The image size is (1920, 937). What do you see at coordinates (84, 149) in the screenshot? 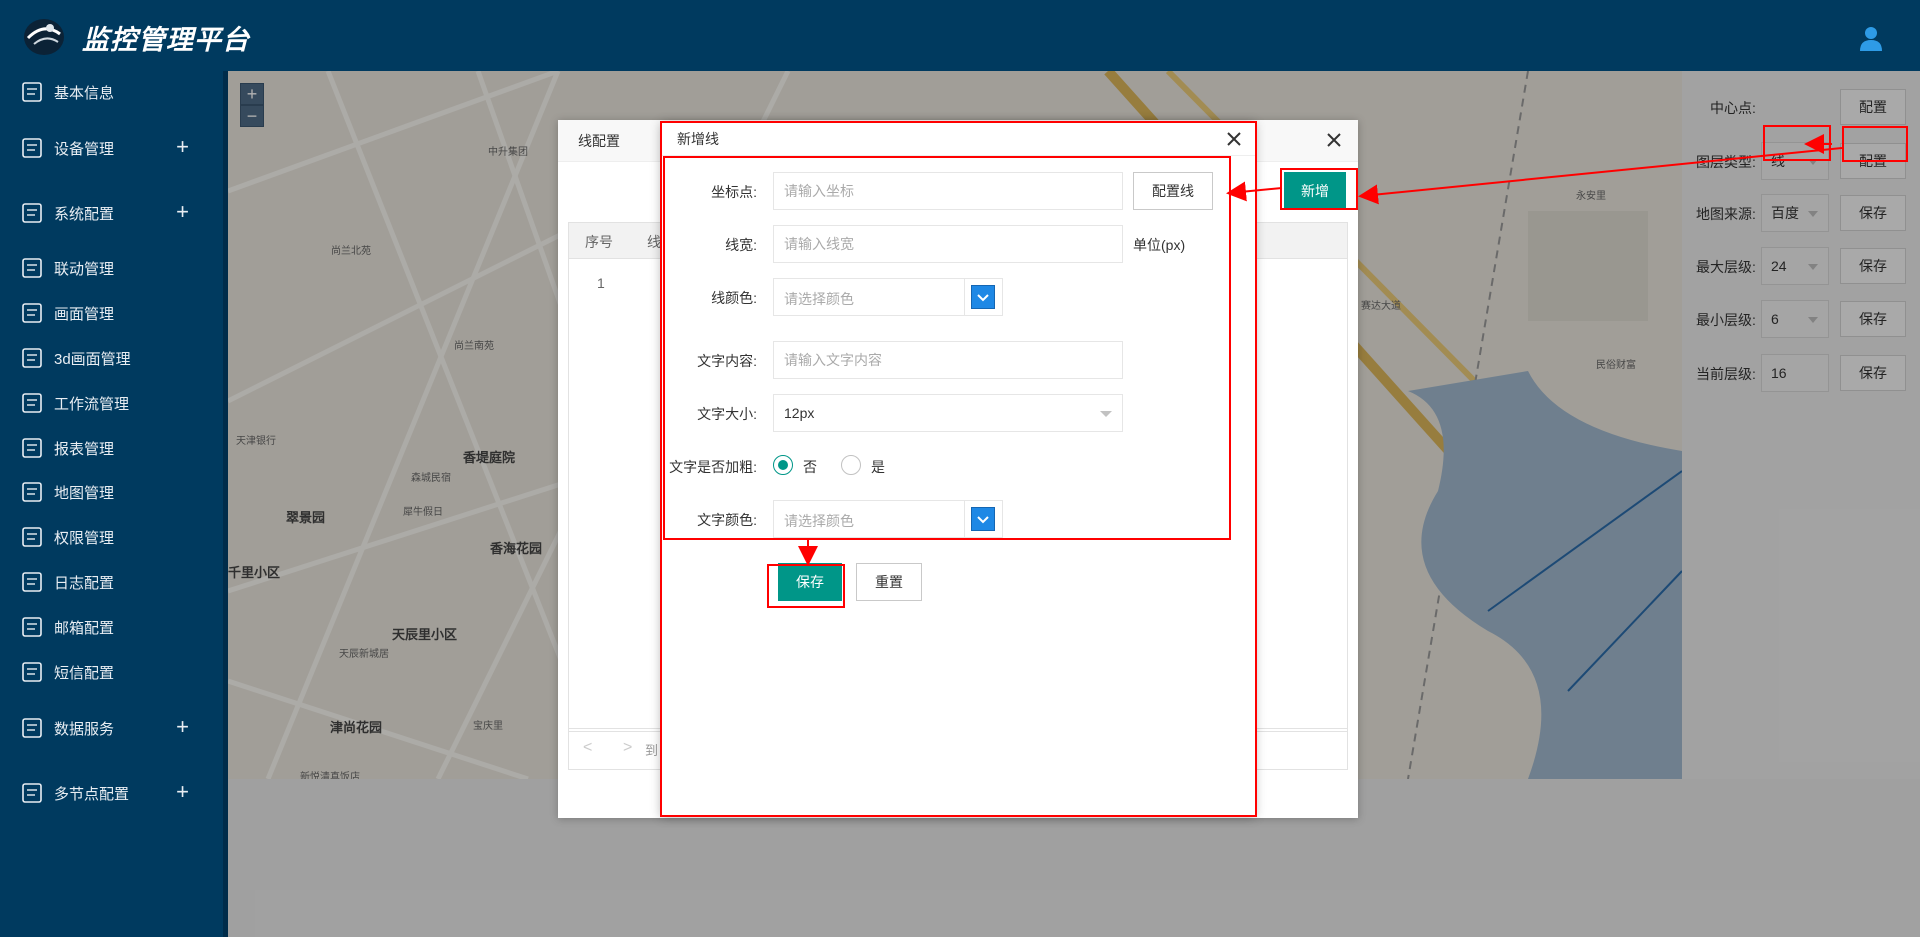
I see `sidebar-item-label: 设备管理` at bounding box center [84, 149].